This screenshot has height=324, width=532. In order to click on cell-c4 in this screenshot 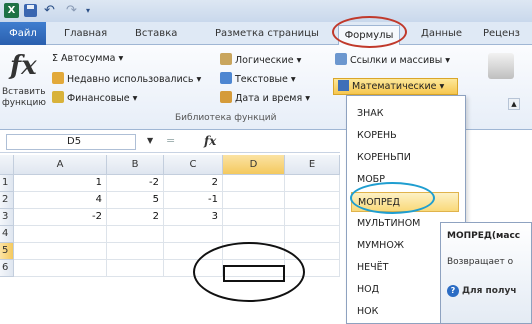, I will do `click(193, 234)`.